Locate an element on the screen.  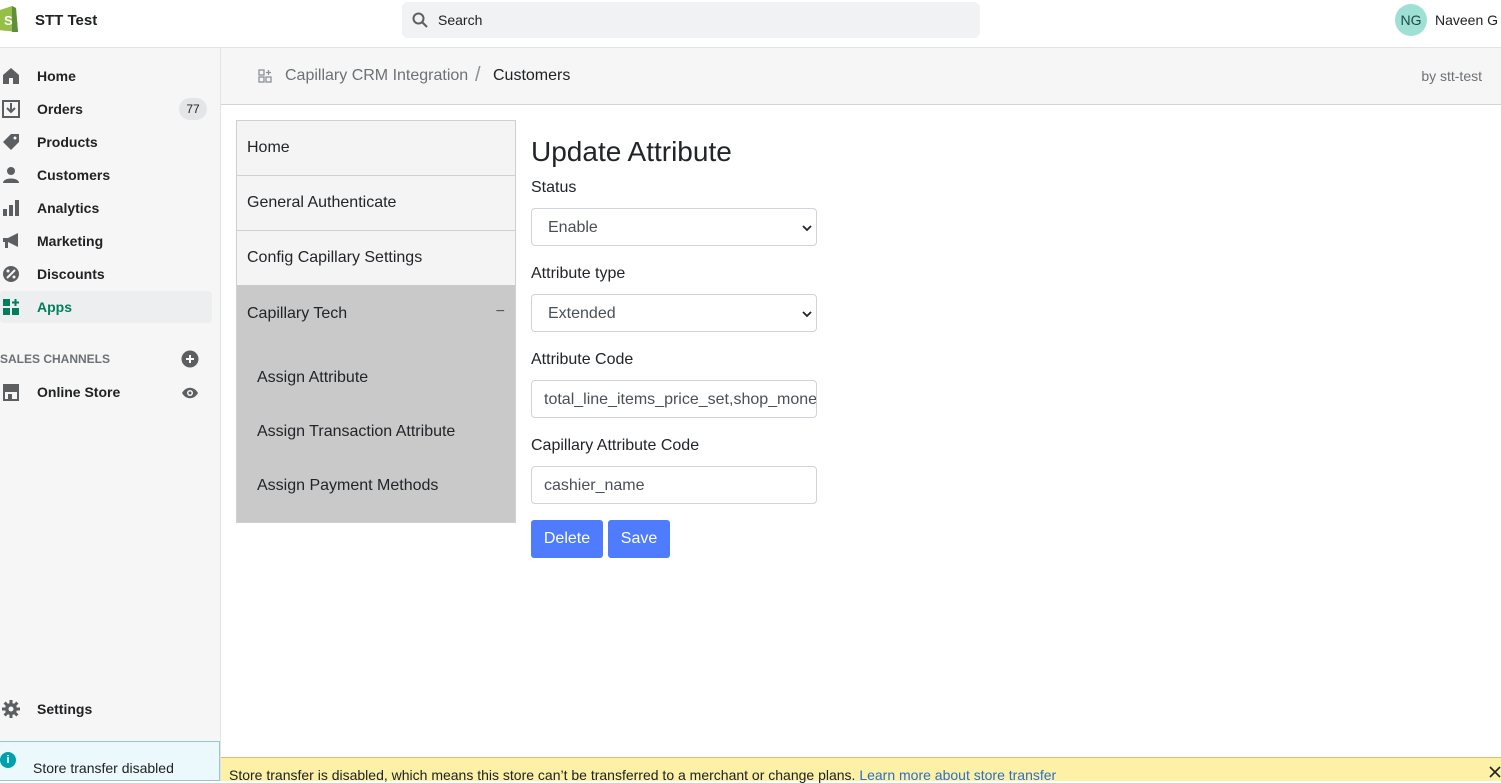
person-icon is located at coordinates (11, 175).